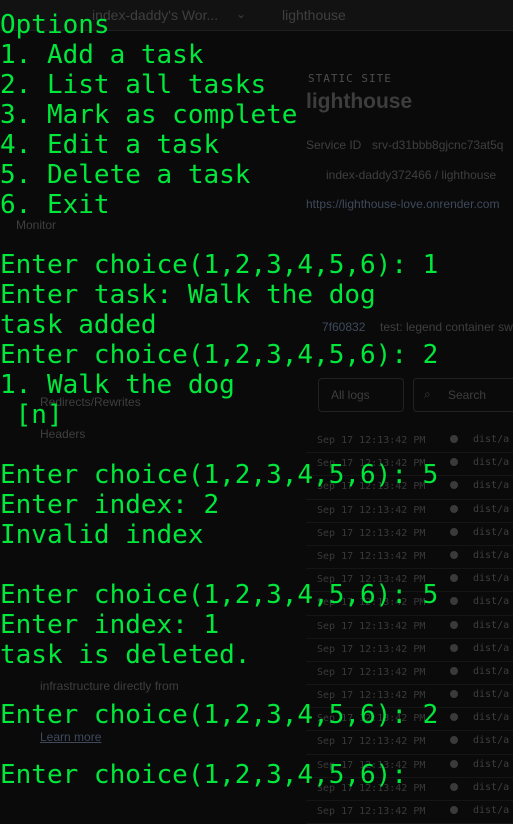 The width and height of the screenshot is (513, 824). I want to click on terminal-line: Options, so click(55, 25).